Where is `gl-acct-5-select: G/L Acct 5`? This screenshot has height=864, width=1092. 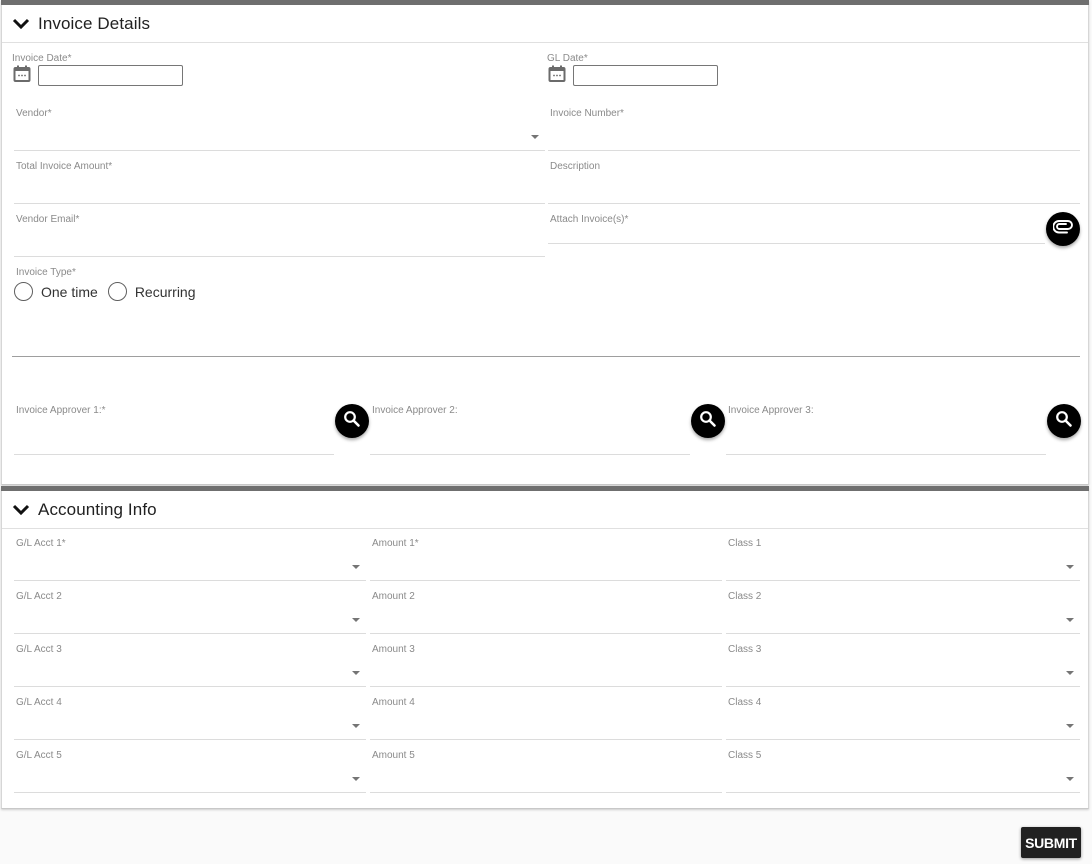
gl-acct-5-select: G/L Acct 5 is located at coordinates (190, 771).